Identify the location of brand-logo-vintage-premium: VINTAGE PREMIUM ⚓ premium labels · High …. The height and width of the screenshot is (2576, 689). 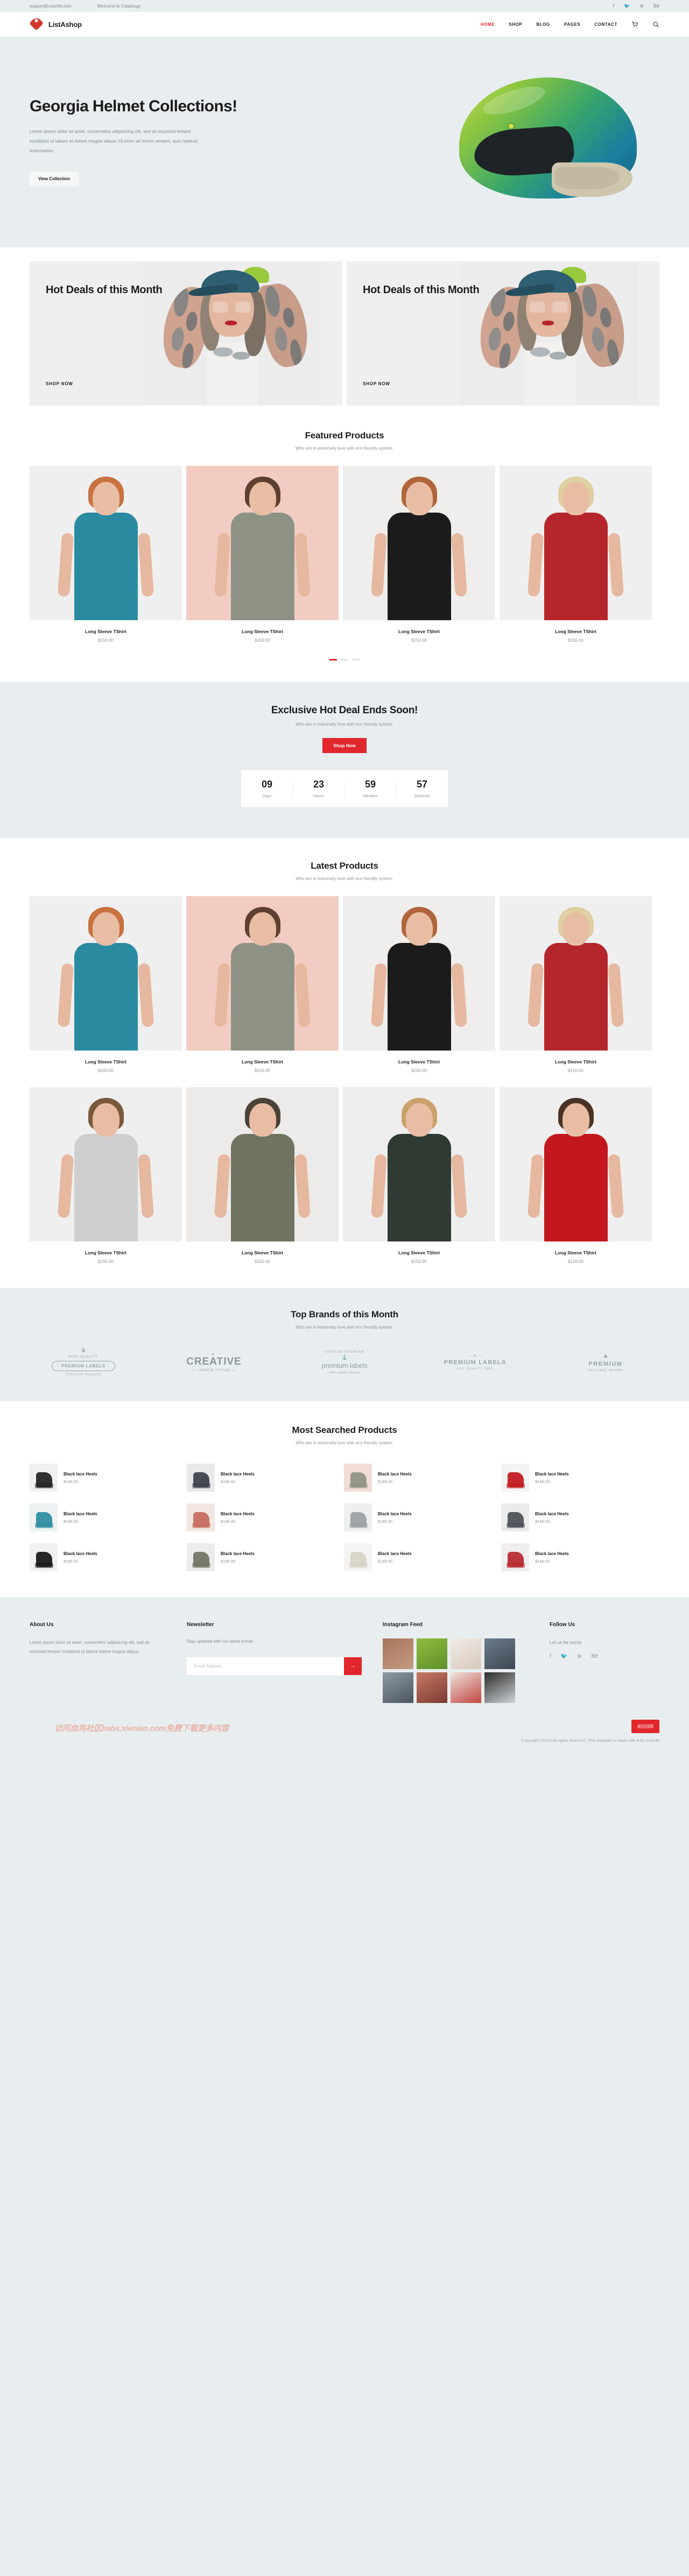
(344, 1362).